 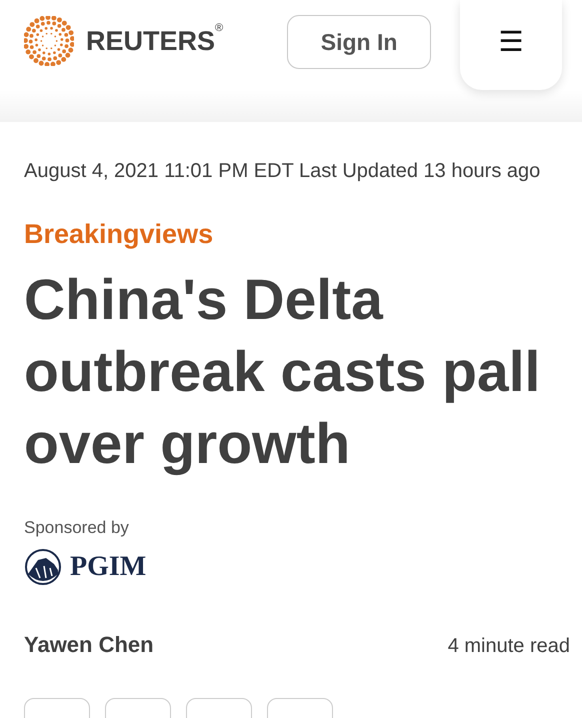 I want to click on author-link: Yawen Chen, so click(x=89, y=645).